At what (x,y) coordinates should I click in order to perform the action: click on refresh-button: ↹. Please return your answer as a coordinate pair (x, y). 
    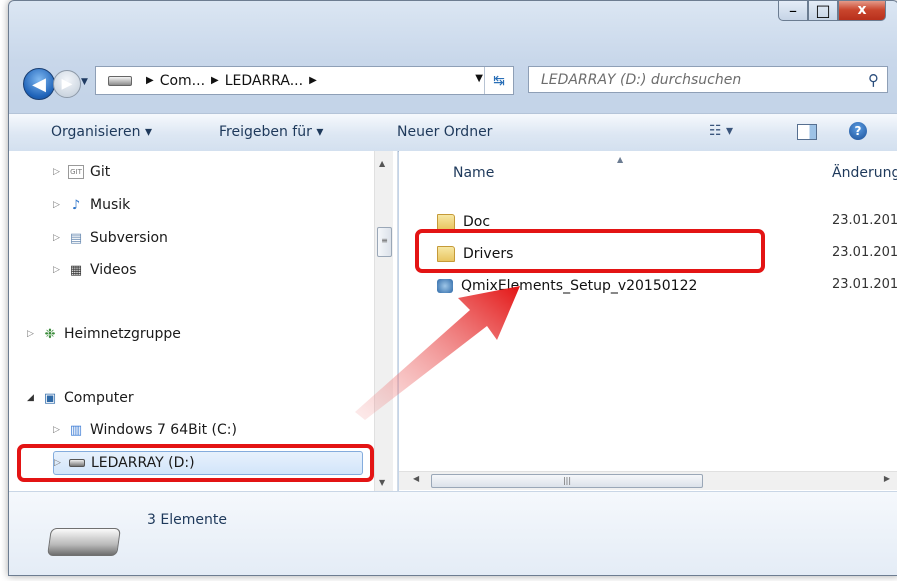
    Looking at the image, I should click on (498, 80).